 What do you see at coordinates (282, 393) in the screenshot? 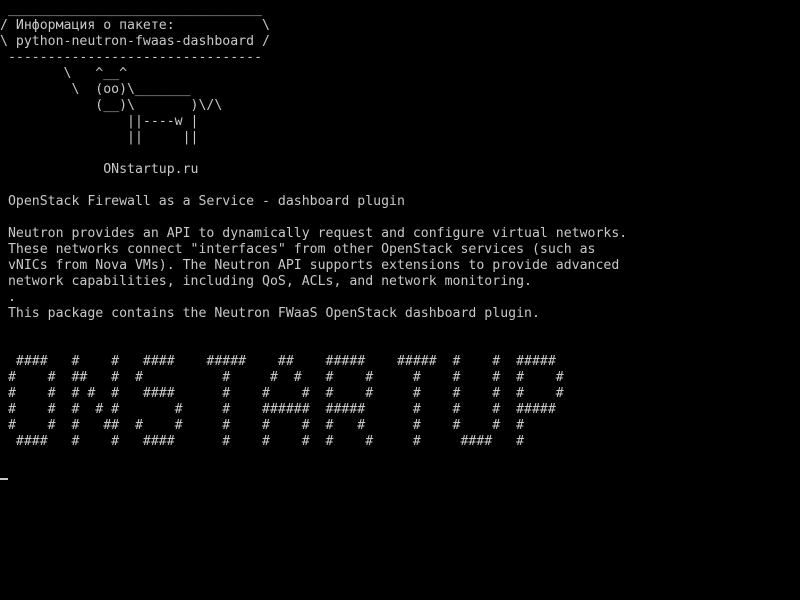
I see `banner-art-line-3: # # # # # #### # # # # # # # # # #` at bounding box center [282, 393].